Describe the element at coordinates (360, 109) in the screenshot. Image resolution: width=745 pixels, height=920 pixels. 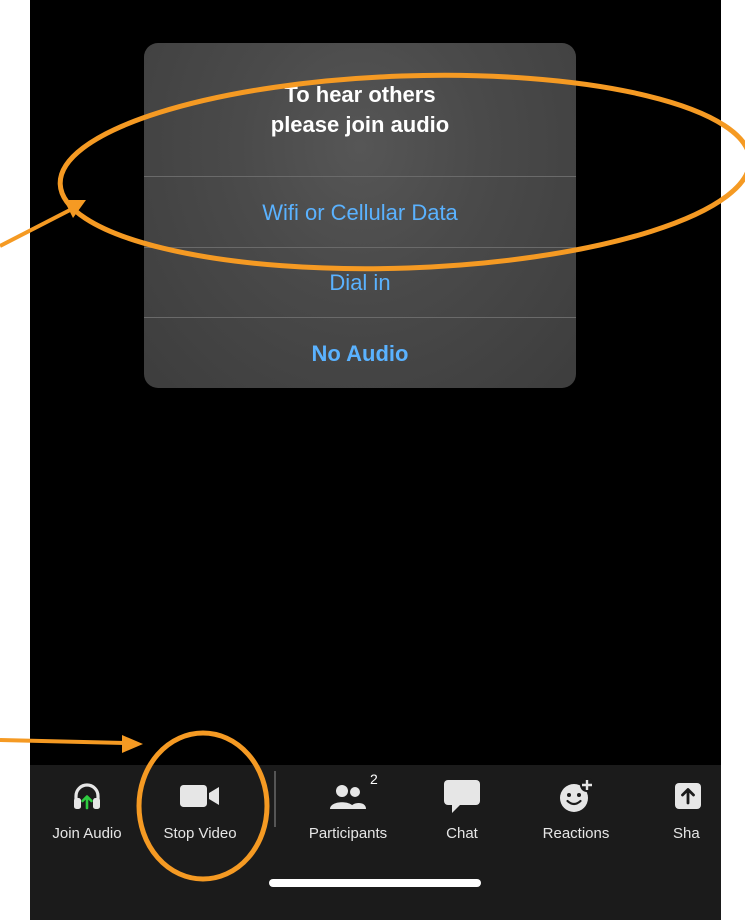
I see `dialog-title: To hear others please join audio` at that location.